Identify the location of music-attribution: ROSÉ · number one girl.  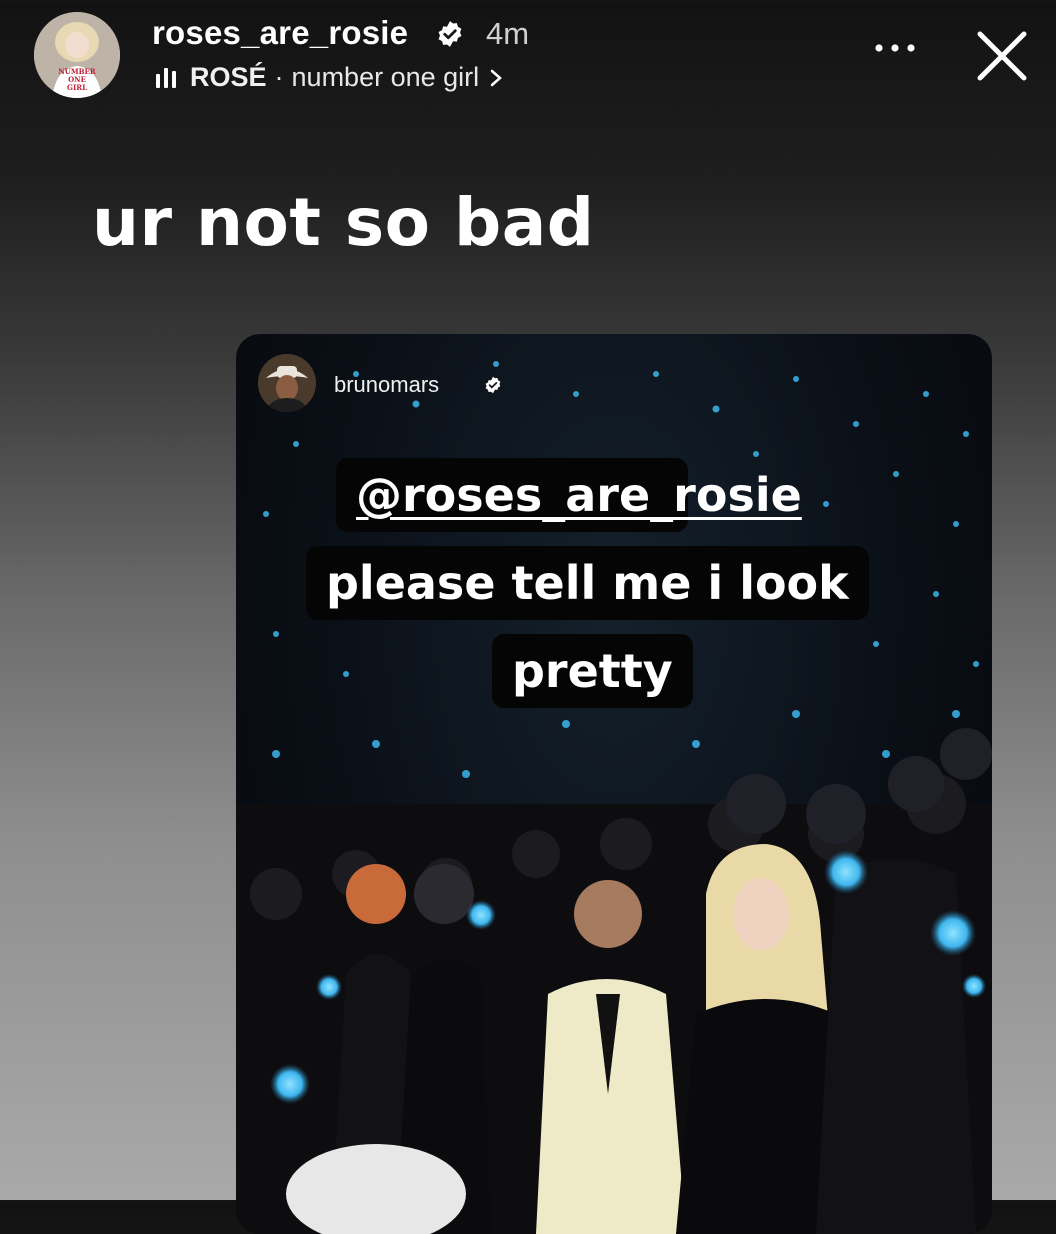
(329, 77).